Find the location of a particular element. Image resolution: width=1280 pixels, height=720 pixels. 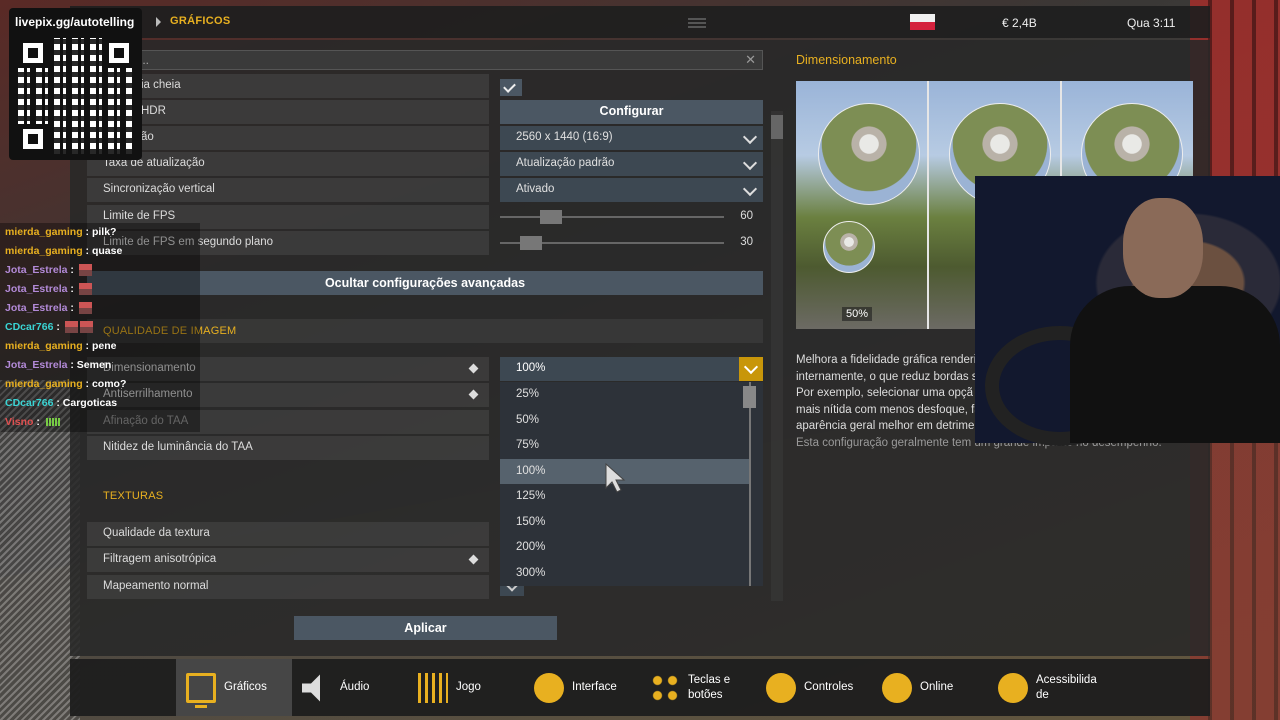

scaling-option: 75% is located at coordinates (625, 445).